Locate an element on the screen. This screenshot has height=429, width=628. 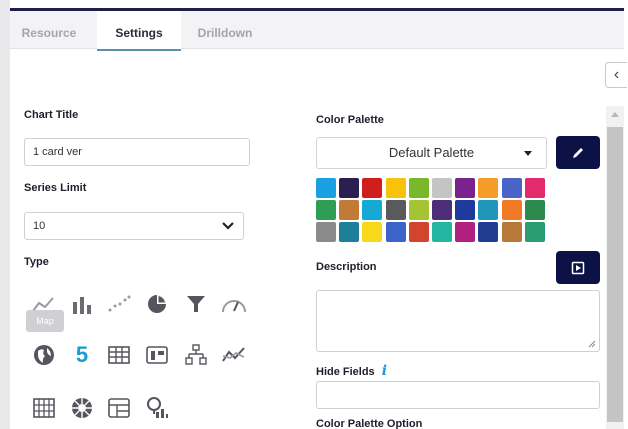
chart-title-label: Chart Title is located at coordinates (51, 115).